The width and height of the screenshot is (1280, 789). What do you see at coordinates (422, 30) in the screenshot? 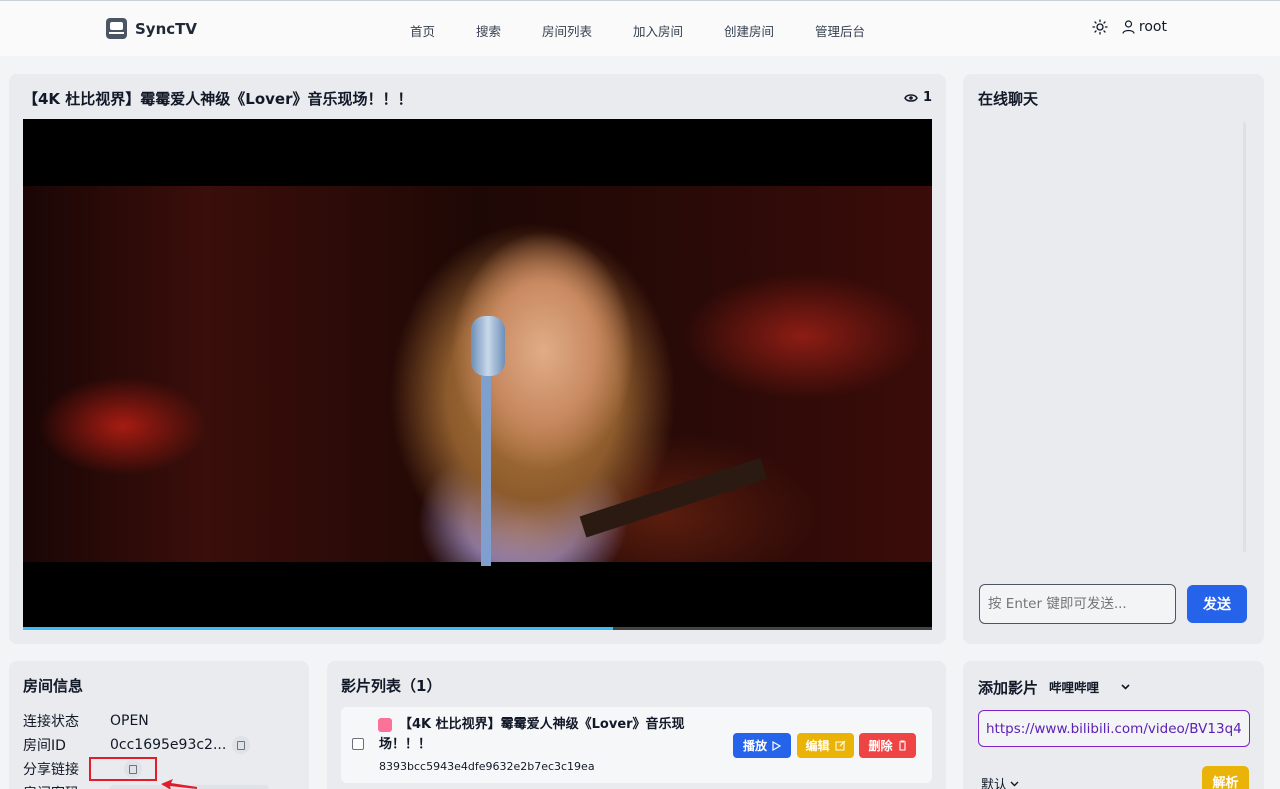
I see `nav-item-home: 首页` at bounding box center [422, 30].